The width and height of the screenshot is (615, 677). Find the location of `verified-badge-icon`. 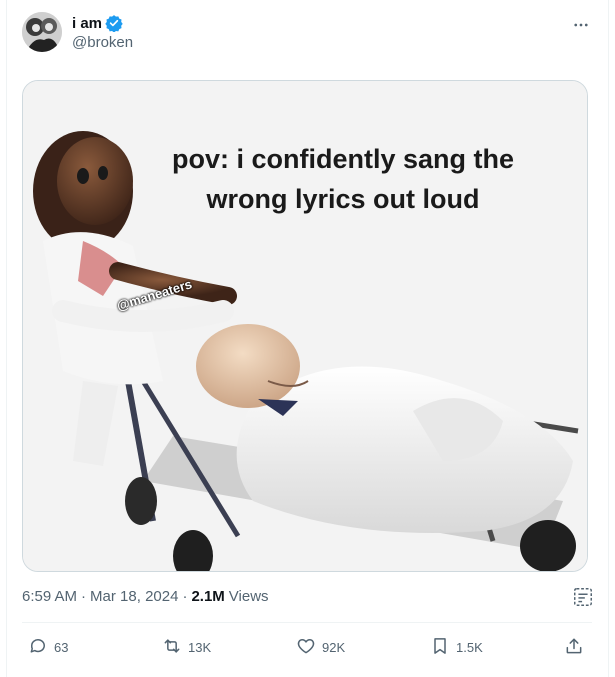

verified-badge-icon is located at coordinates (114, 23).